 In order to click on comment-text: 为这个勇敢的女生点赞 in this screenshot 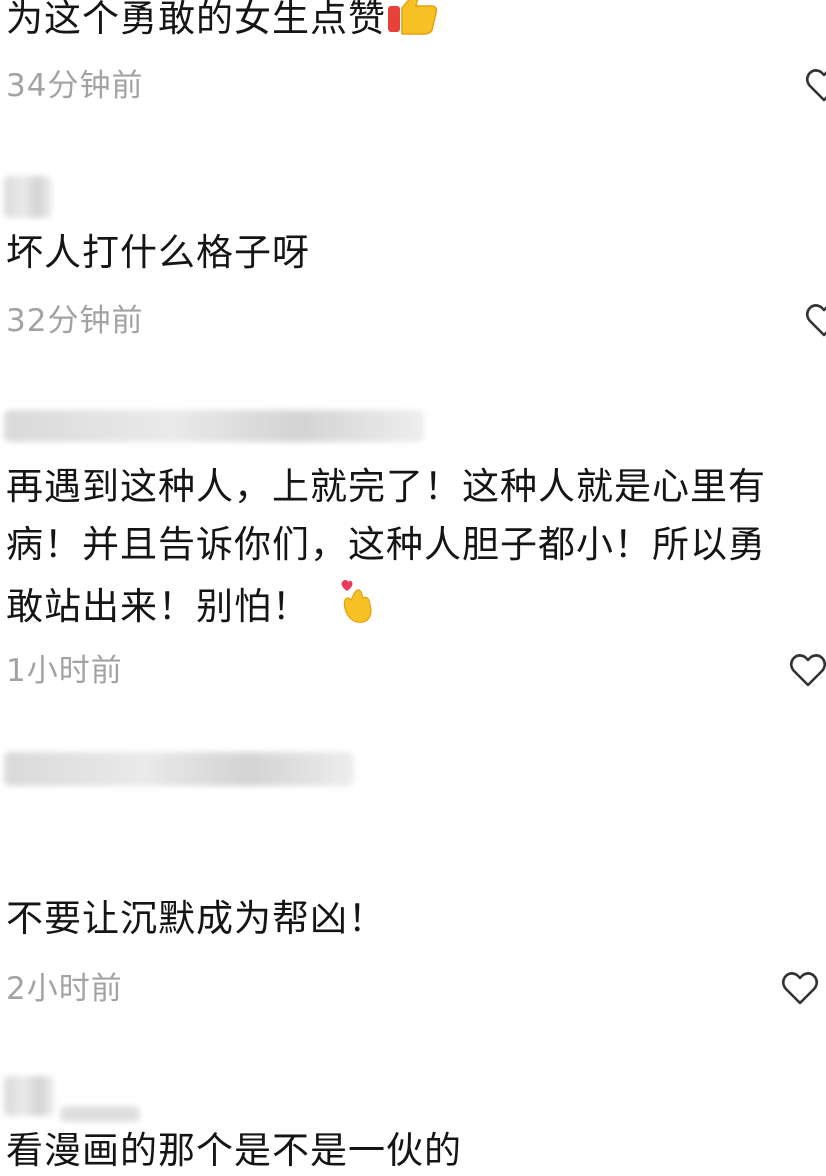, I will do `click(223, 24)`.